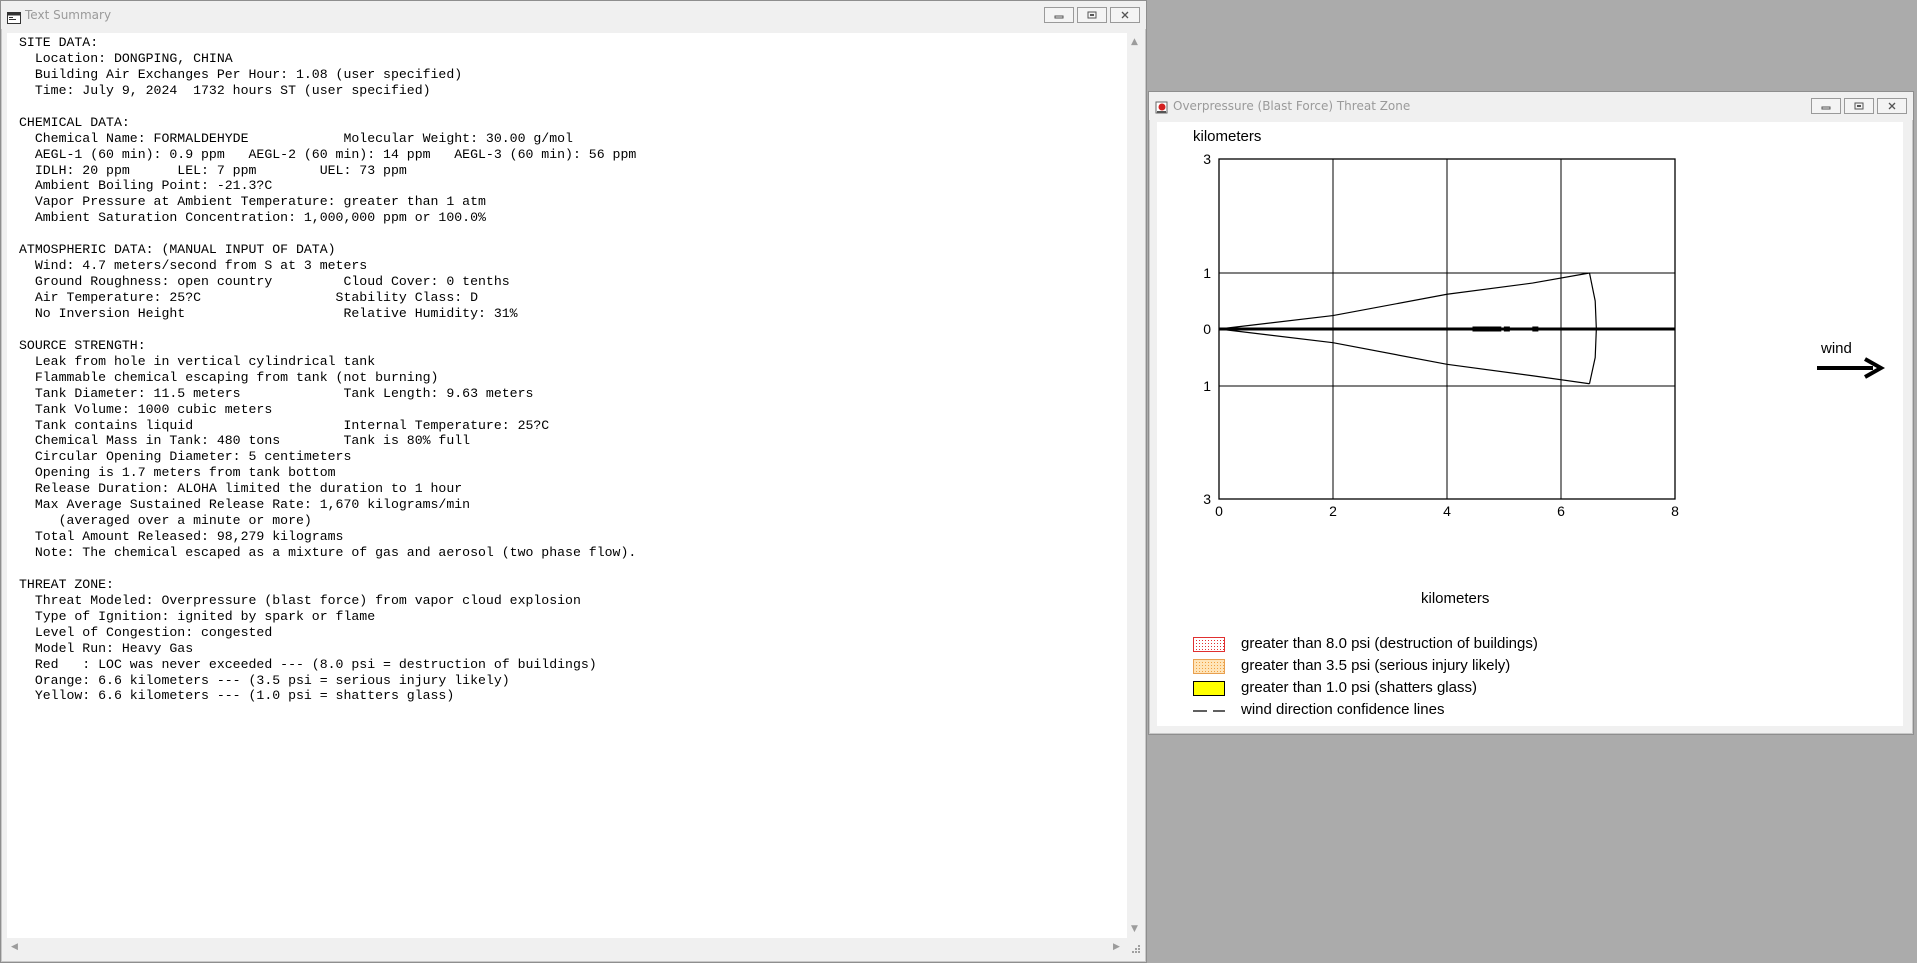 The height and width of the screenshot is (963, 1917). Describe the element at coordinates (1134, 42) in the screenshot. I see `scroll-up-icon: ▲` at that location.